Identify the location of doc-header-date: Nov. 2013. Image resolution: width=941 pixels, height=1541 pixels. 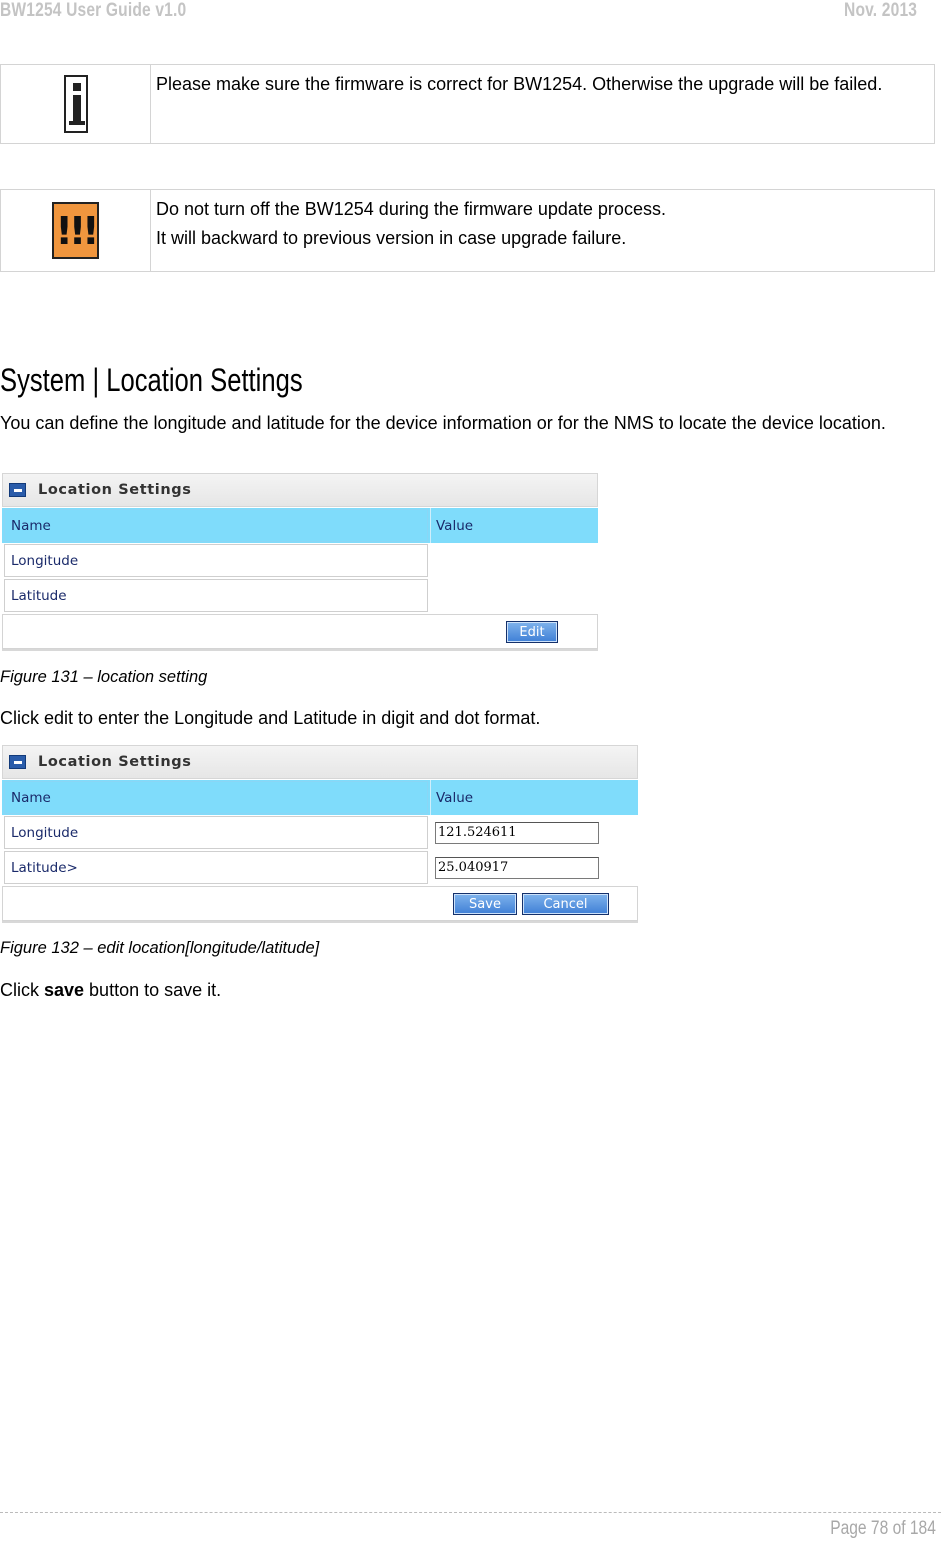
(880, 10).